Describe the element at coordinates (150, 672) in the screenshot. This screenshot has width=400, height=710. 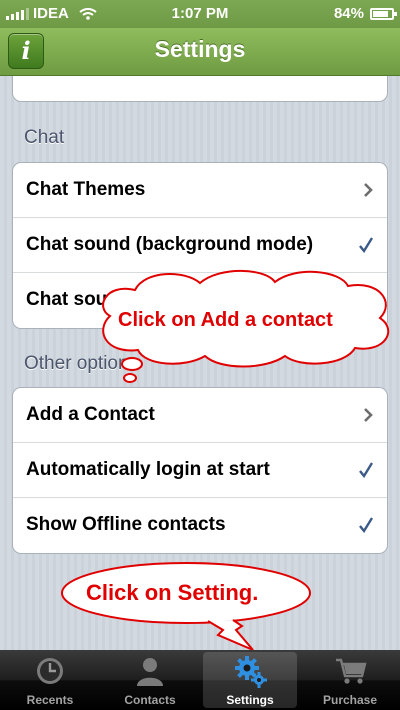
I see `person-icon` at that location.